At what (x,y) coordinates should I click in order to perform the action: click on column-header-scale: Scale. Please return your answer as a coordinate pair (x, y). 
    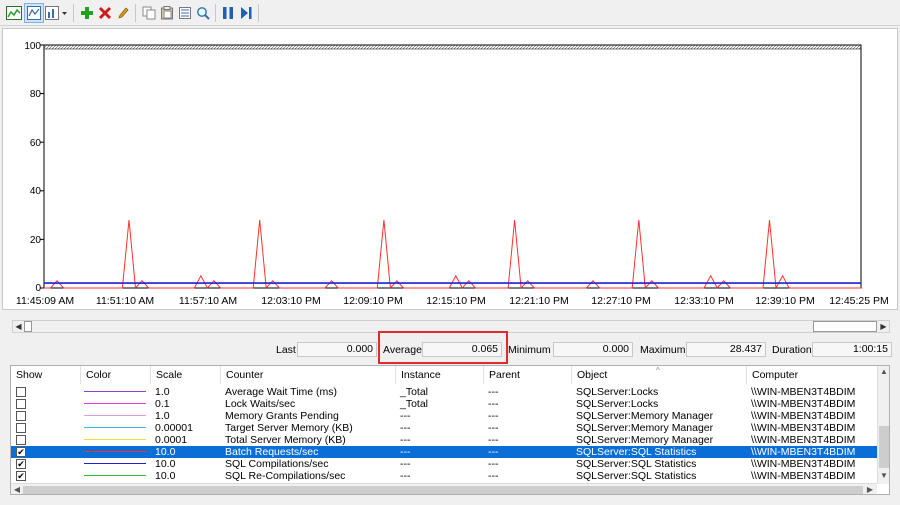
    Looking at the image, I should click on (186, 375).